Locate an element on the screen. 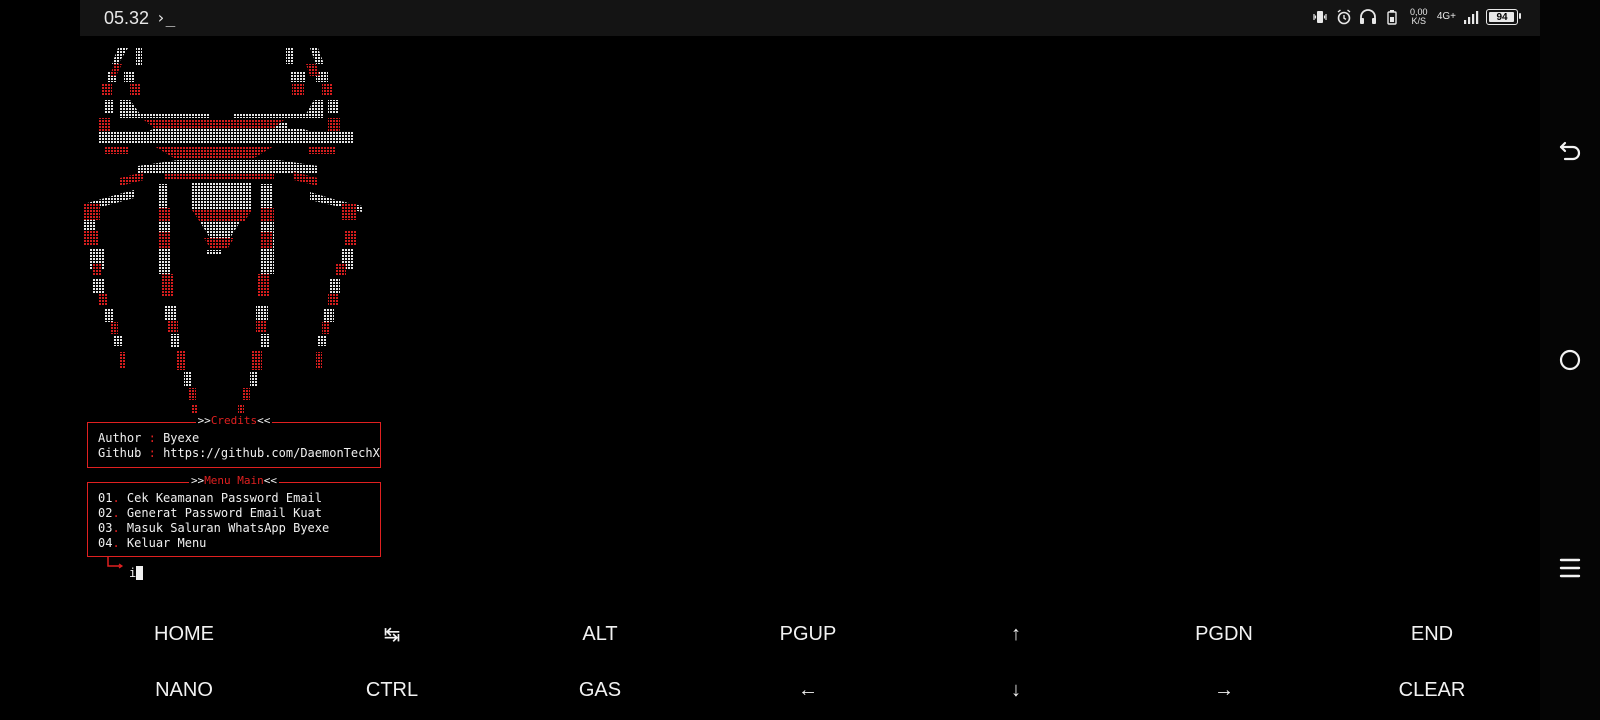  key-gas: GAS is located at coordinates (600, 690).